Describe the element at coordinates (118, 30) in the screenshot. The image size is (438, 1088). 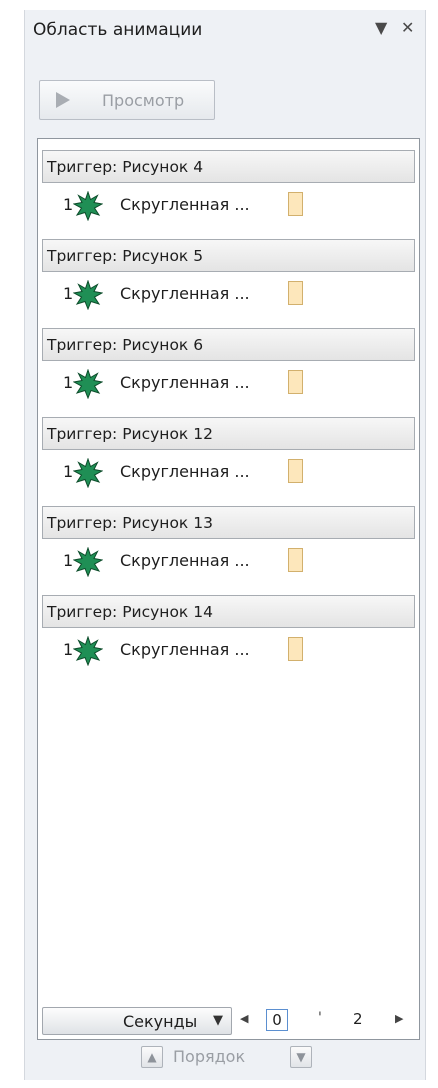
I see `pane-title: Область анимации` at that location.